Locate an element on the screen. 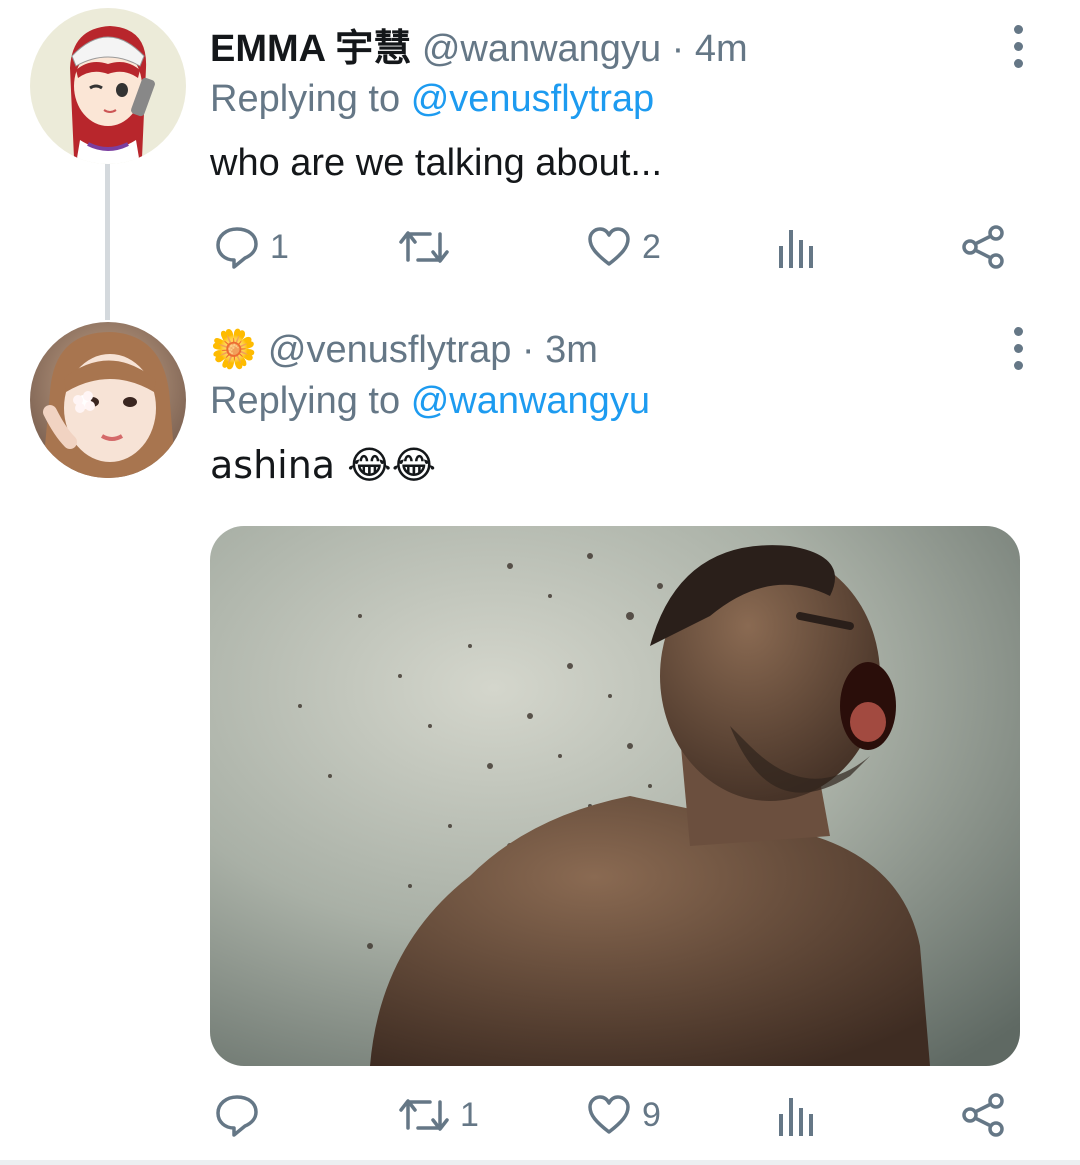 Image resolution: width=1080 pixels, height=1165 pixels. reply-button is located at coordinates (242, 1115).